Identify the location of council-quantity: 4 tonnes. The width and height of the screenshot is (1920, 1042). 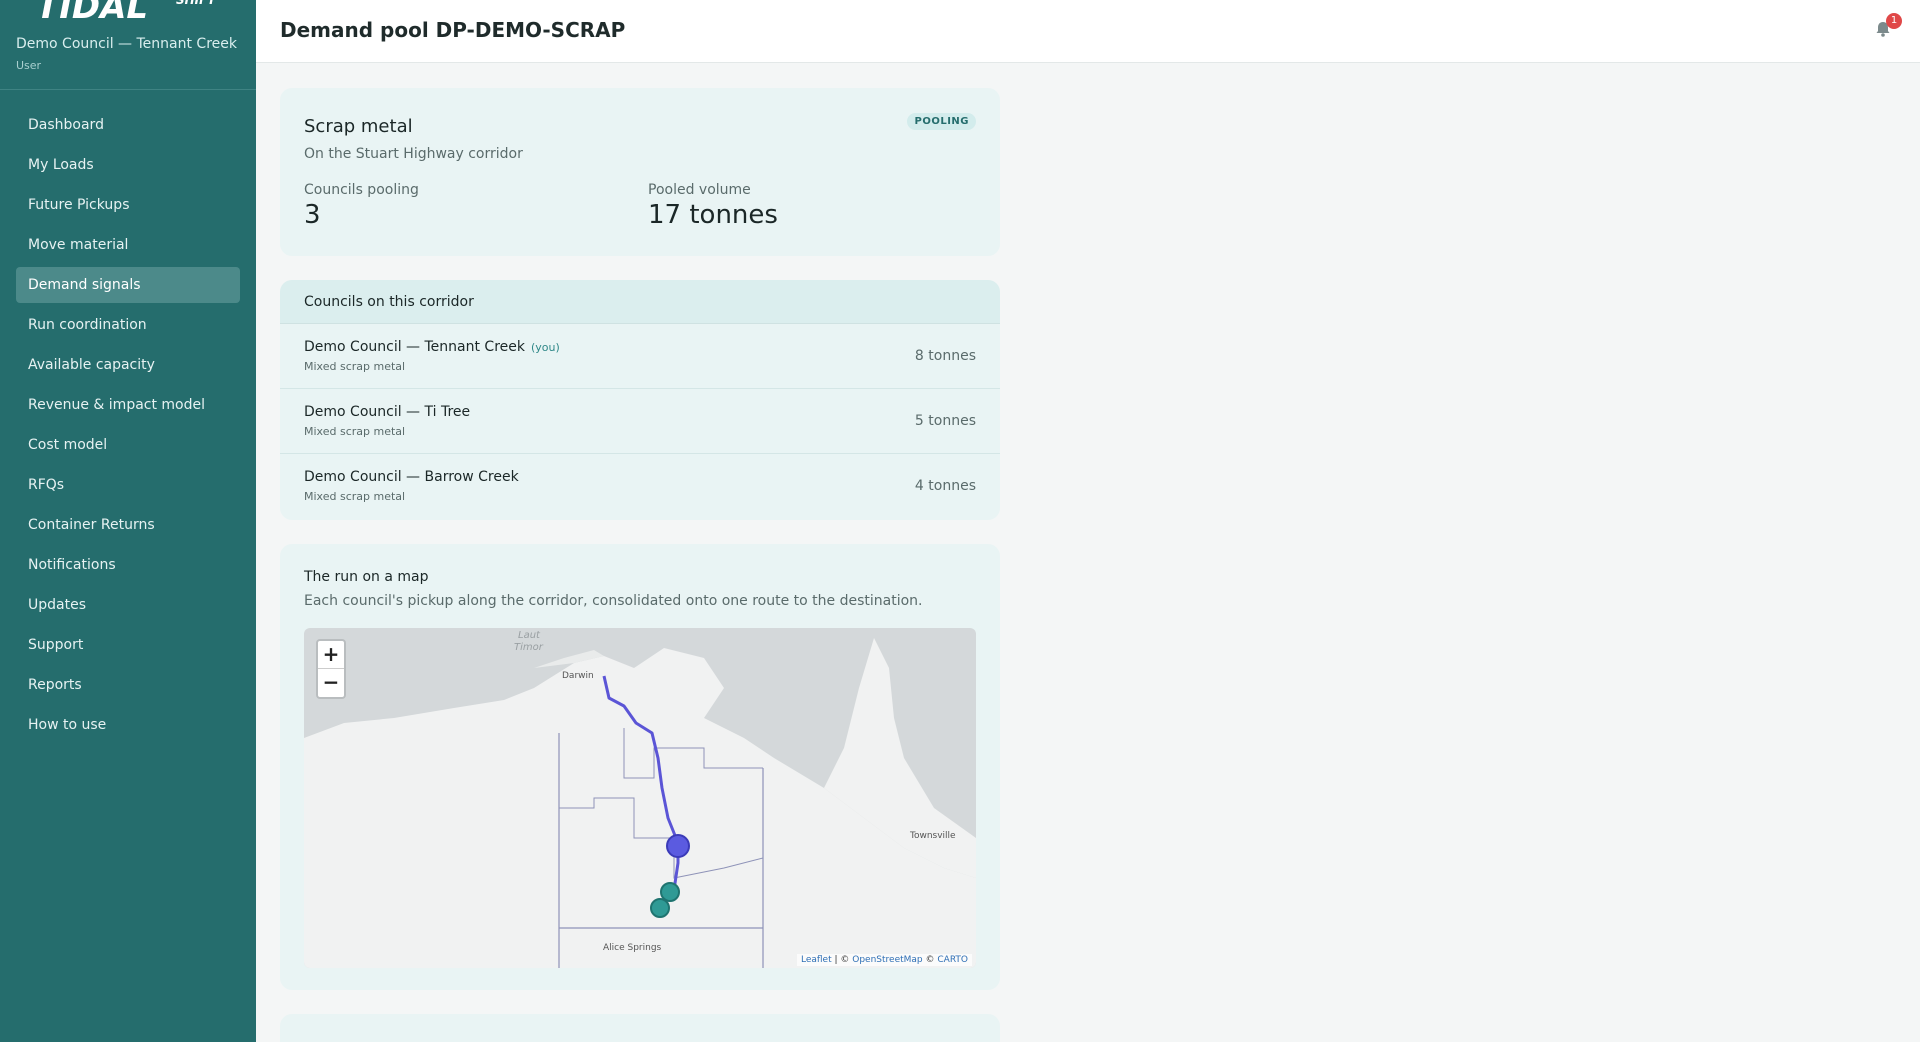
(945, 486).